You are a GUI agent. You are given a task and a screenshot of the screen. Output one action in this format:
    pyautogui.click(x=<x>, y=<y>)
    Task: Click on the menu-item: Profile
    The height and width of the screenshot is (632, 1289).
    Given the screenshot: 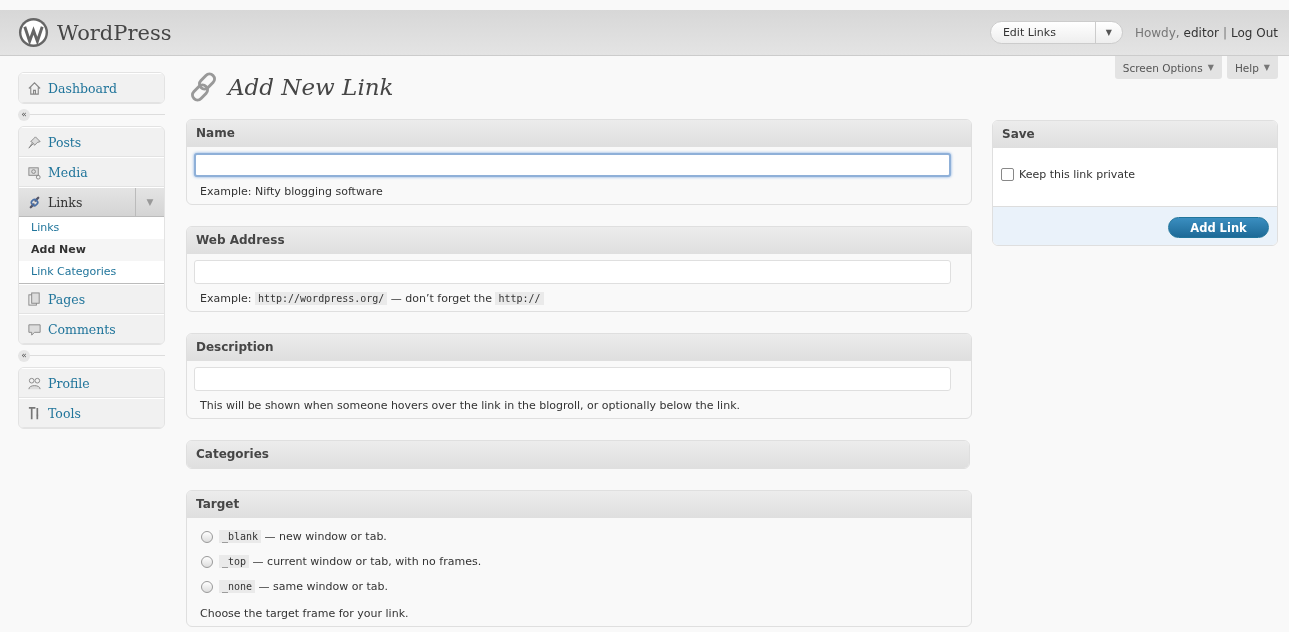 What is the action you would take?
    pyautogui.click(x=91, y=383)
    